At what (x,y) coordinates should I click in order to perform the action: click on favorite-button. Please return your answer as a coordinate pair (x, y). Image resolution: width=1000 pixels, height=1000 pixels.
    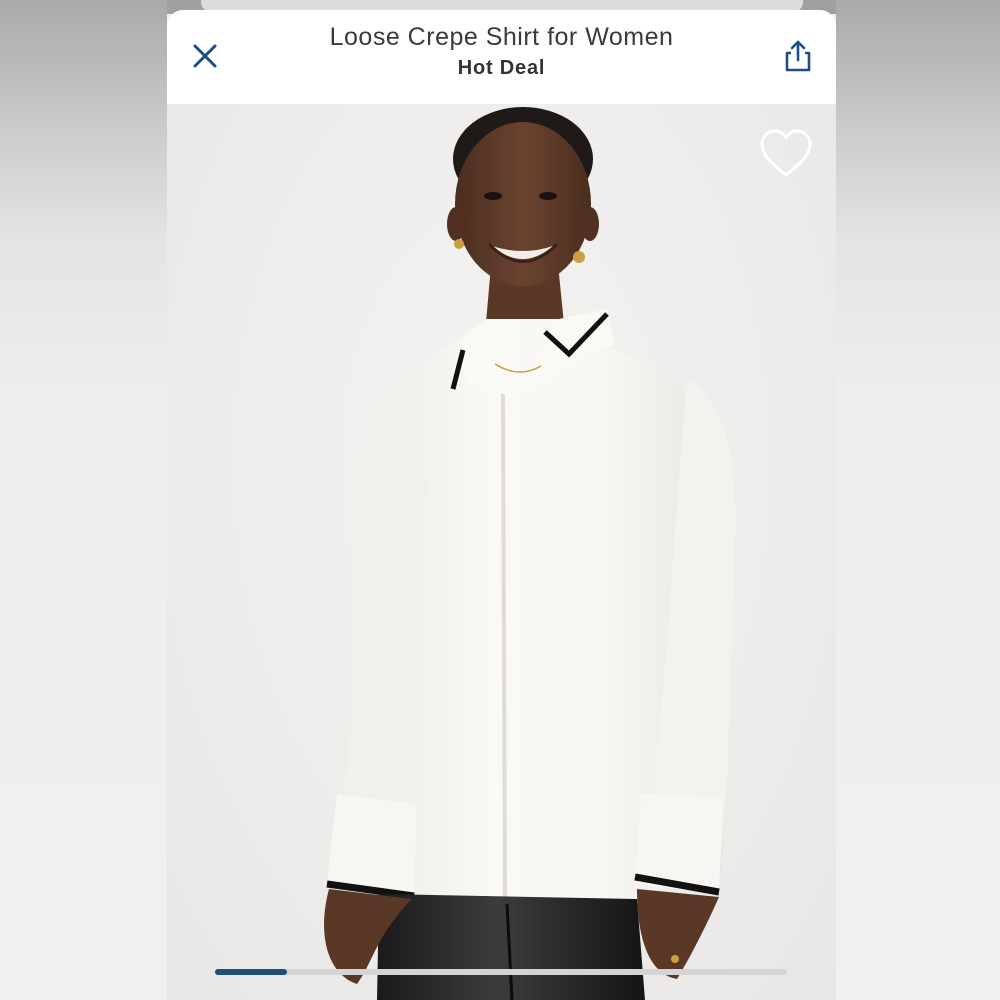
    Looking at the image, I should click on (786, 154).